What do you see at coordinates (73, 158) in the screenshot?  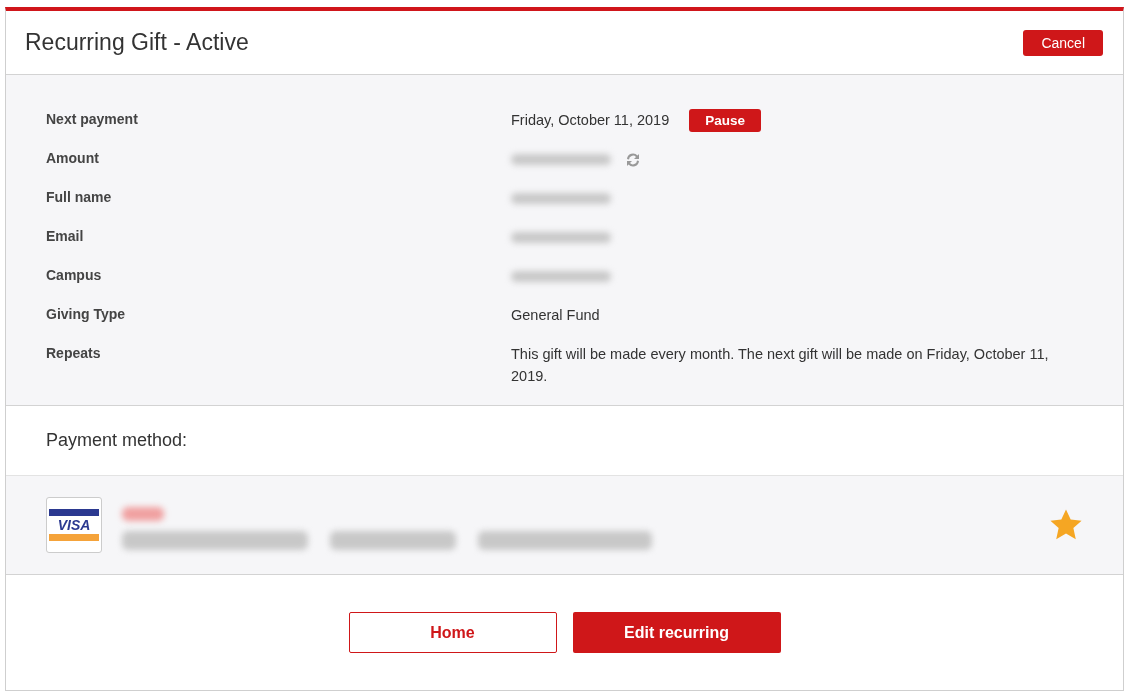 I see `field-label: Amount` at bounding box center [73, 158].